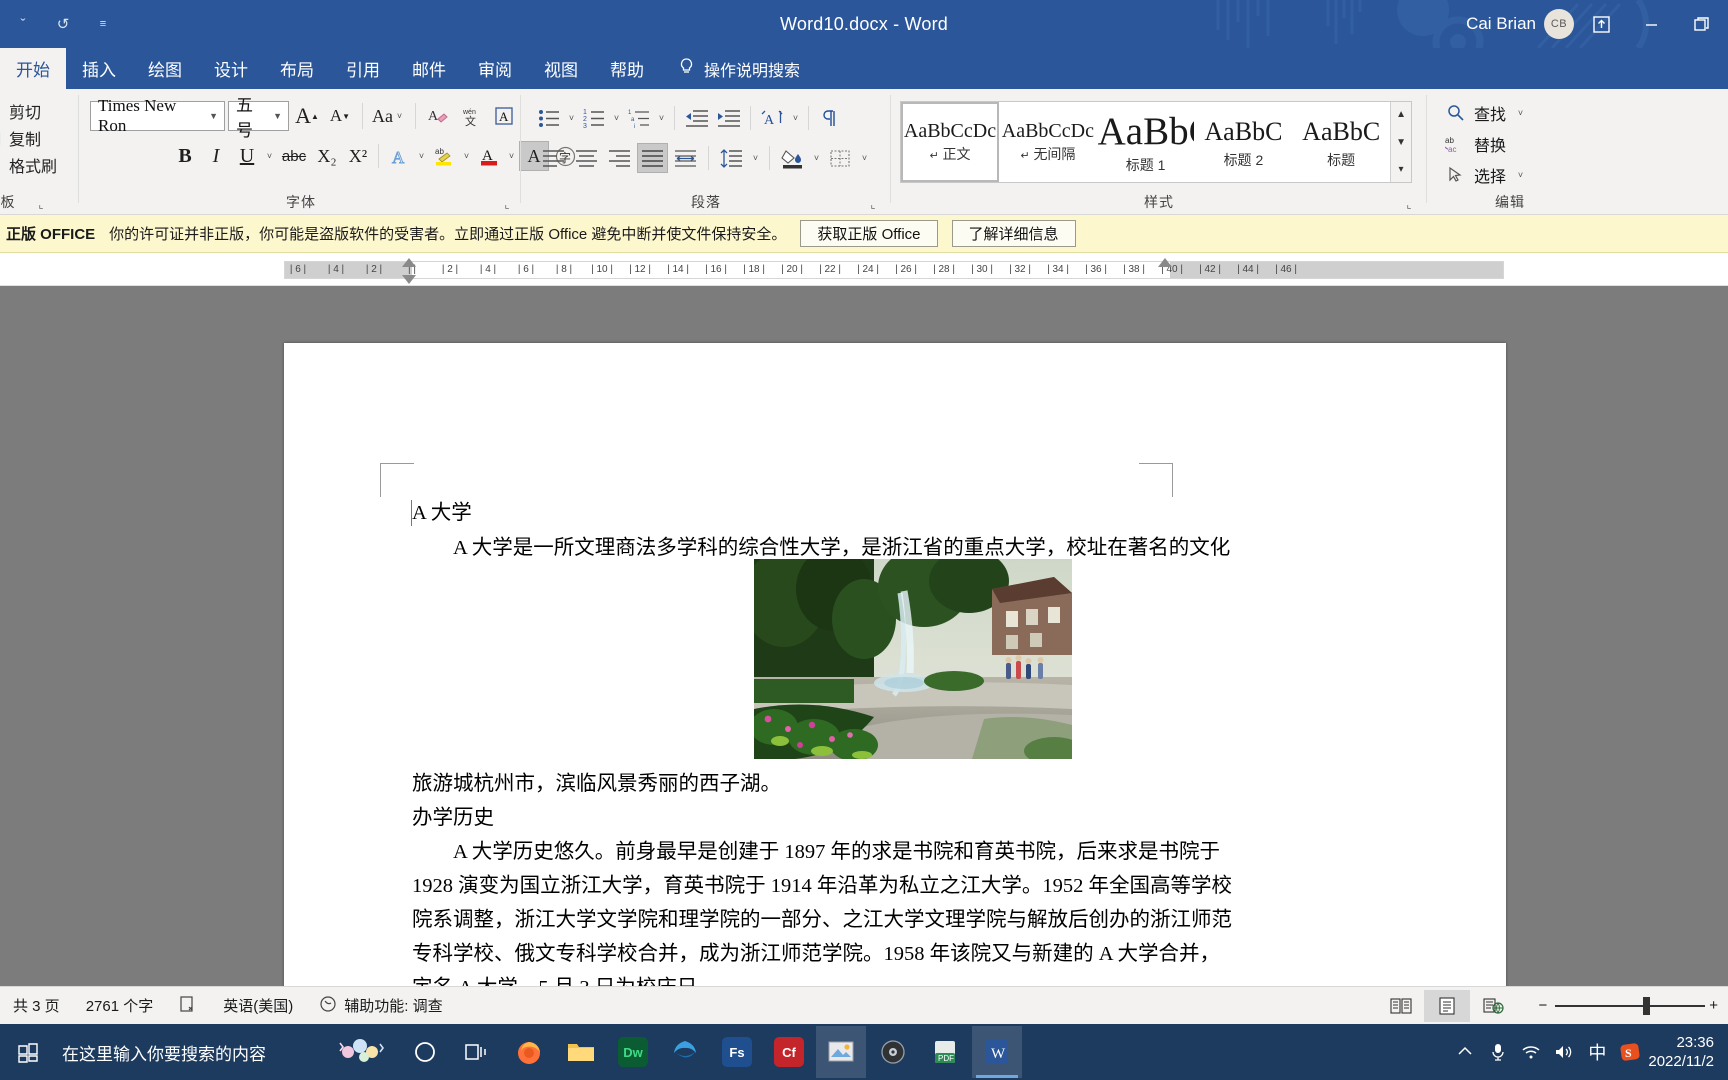 The width and height of the screenshot is (1728, 1080). What do you see at coordinates (28, 164) in the screenshot?
I see `format-painter-button: 格式刷` at bounding box center [28, 164].